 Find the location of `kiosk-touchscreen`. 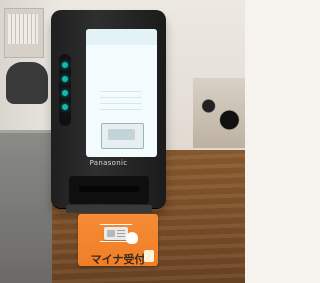

kiosk-touchscreen is located at coordinates (121, 93).